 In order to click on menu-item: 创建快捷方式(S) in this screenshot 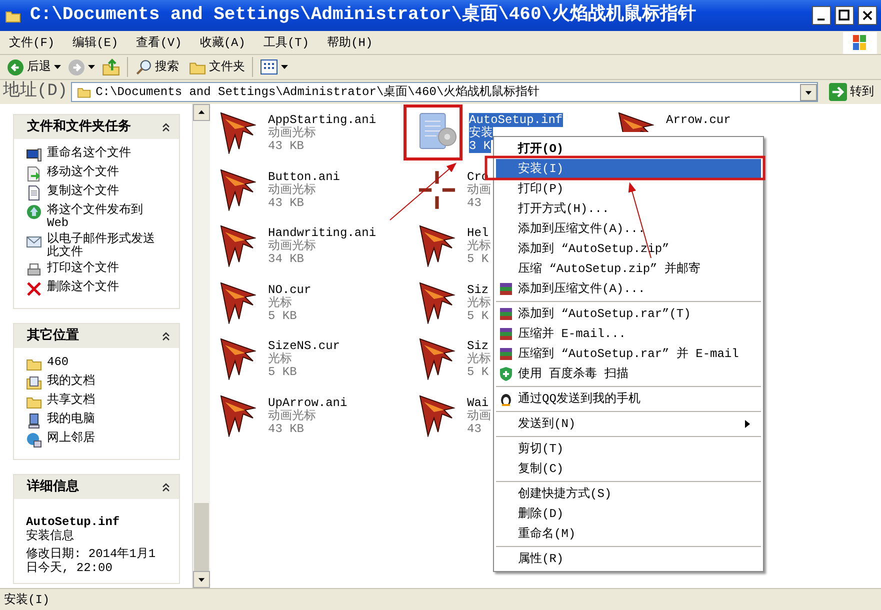, I will do `click(628, 494)`.